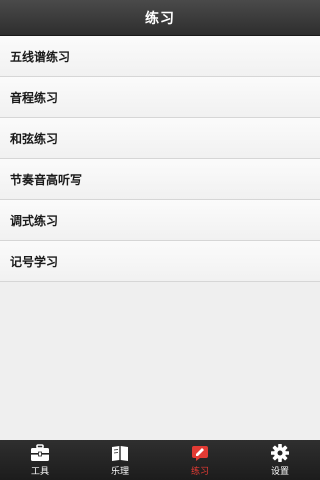 Image resolution: width=320 pixels, height=480 pixels. What do you see at coordinates (34, 220) in the screenshot?
I see `menu-item-label: 调式练习` at bounding box center [34, 220].